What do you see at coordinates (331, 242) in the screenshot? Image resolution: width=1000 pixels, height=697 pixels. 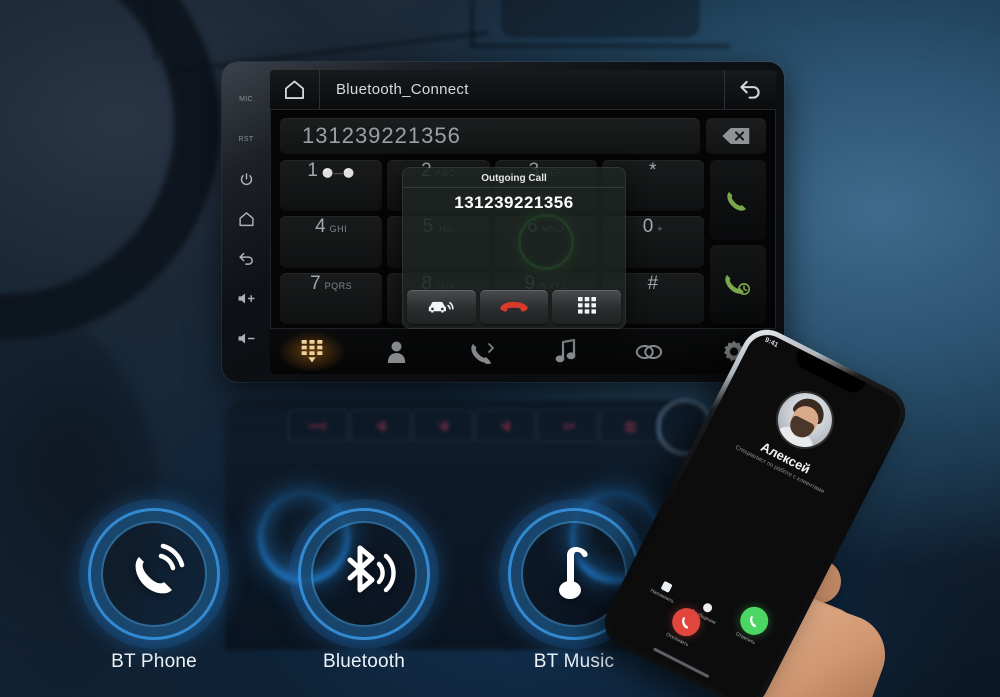 I see `key-4: 4 GHI` at bounding box center [331, 242].